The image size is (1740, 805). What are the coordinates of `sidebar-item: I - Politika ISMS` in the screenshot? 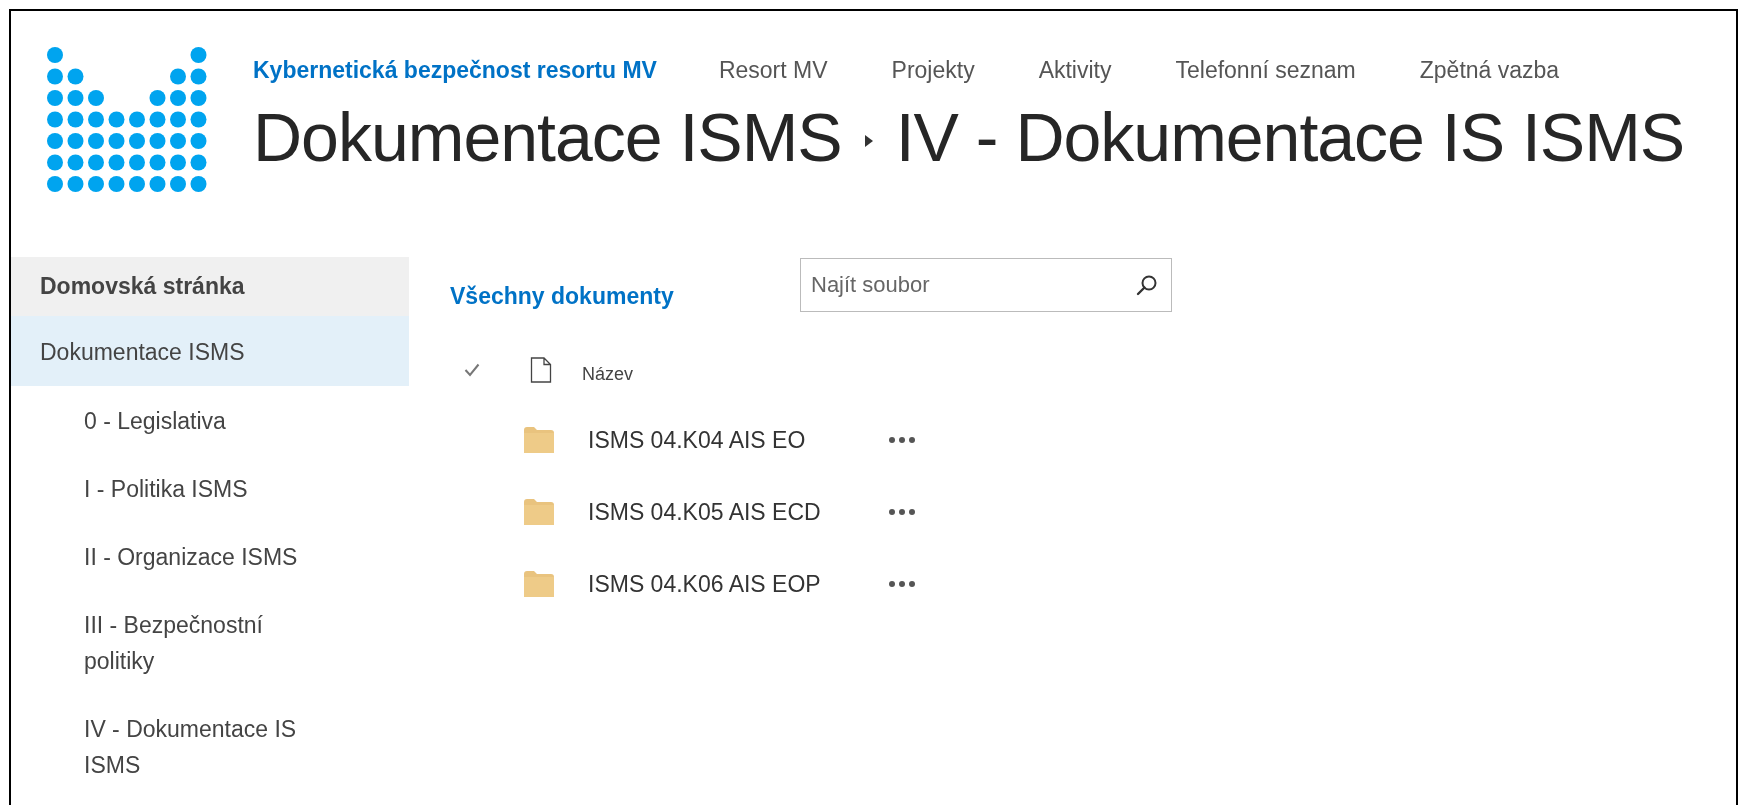 It's located at (210, 488).